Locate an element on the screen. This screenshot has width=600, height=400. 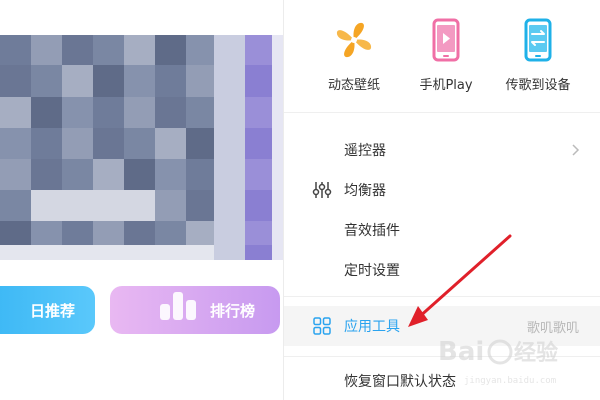
menu-item-timer-label: 定时设置 is located at coordinates (372, 271).